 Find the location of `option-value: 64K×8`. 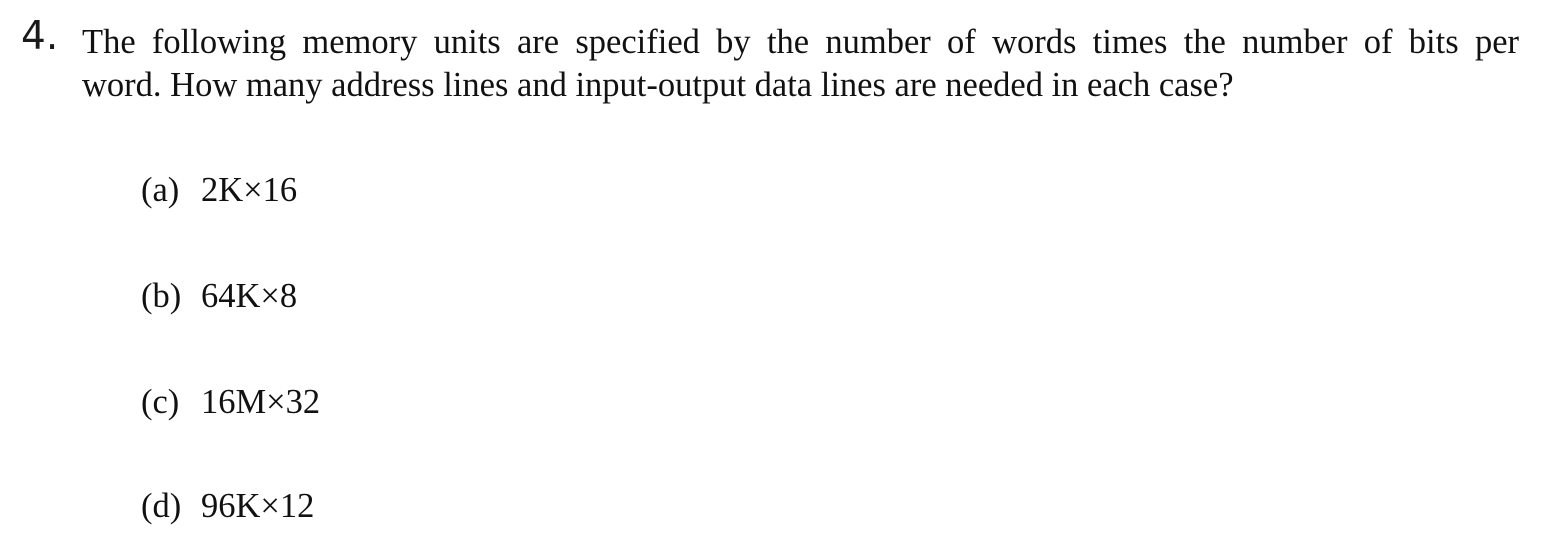

option-value: 64K×8 is located at coordinates (249, 296).